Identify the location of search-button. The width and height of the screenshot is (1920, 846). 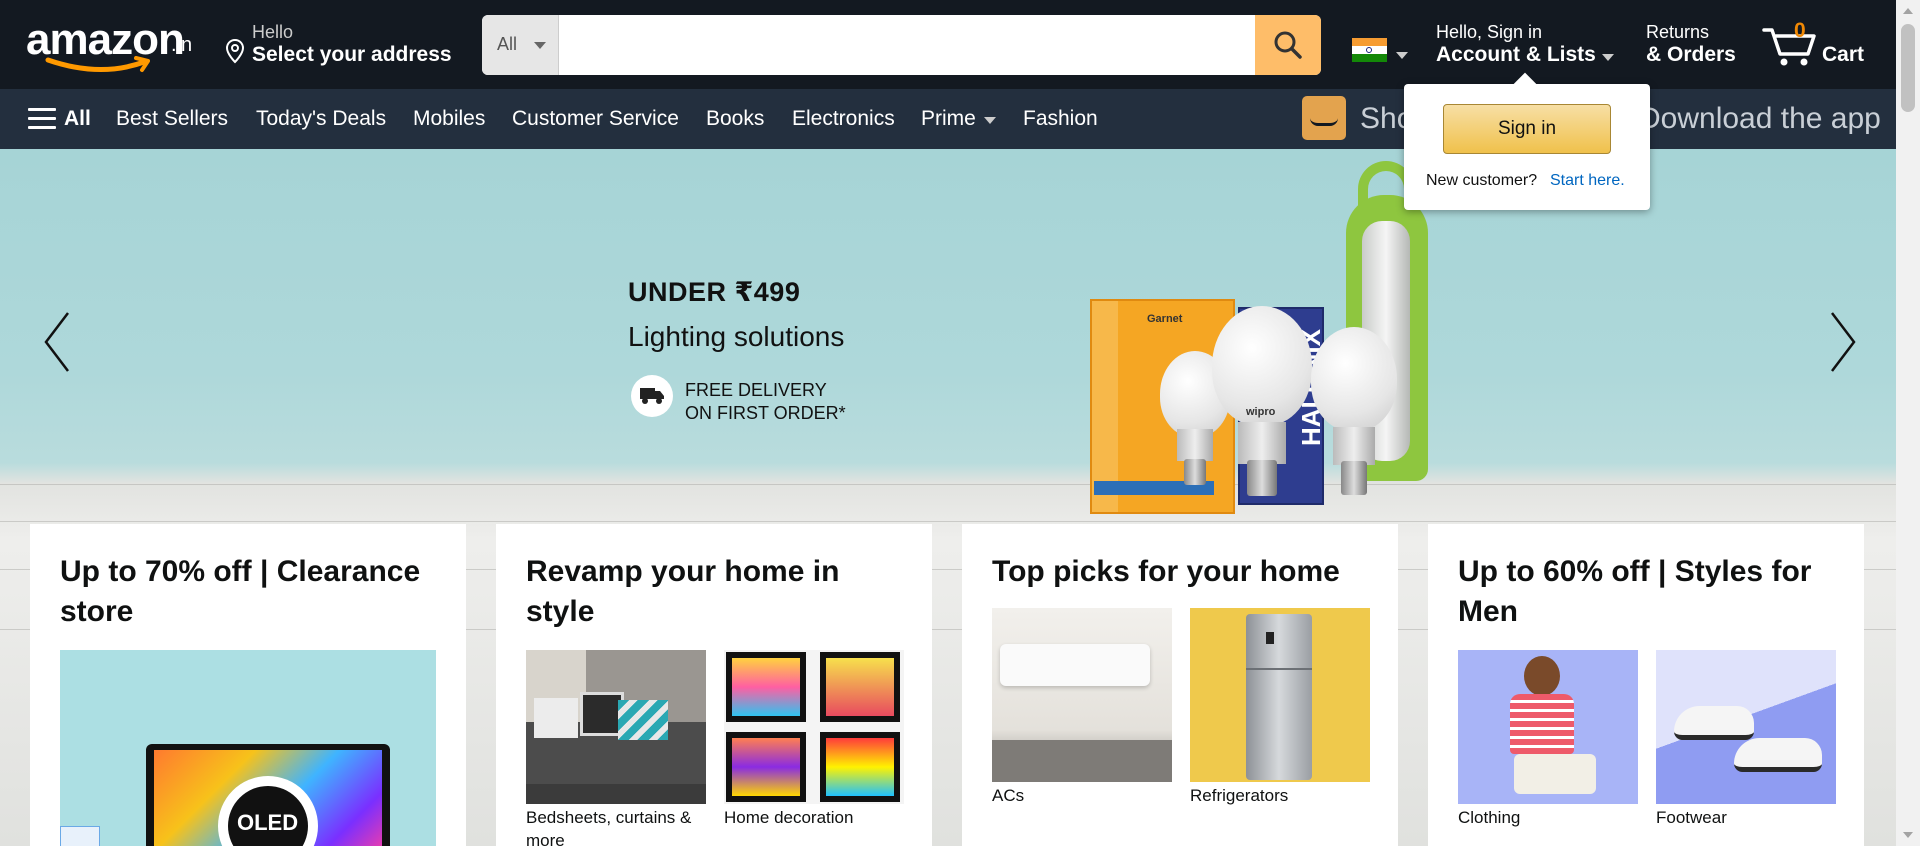
(1288, 45).